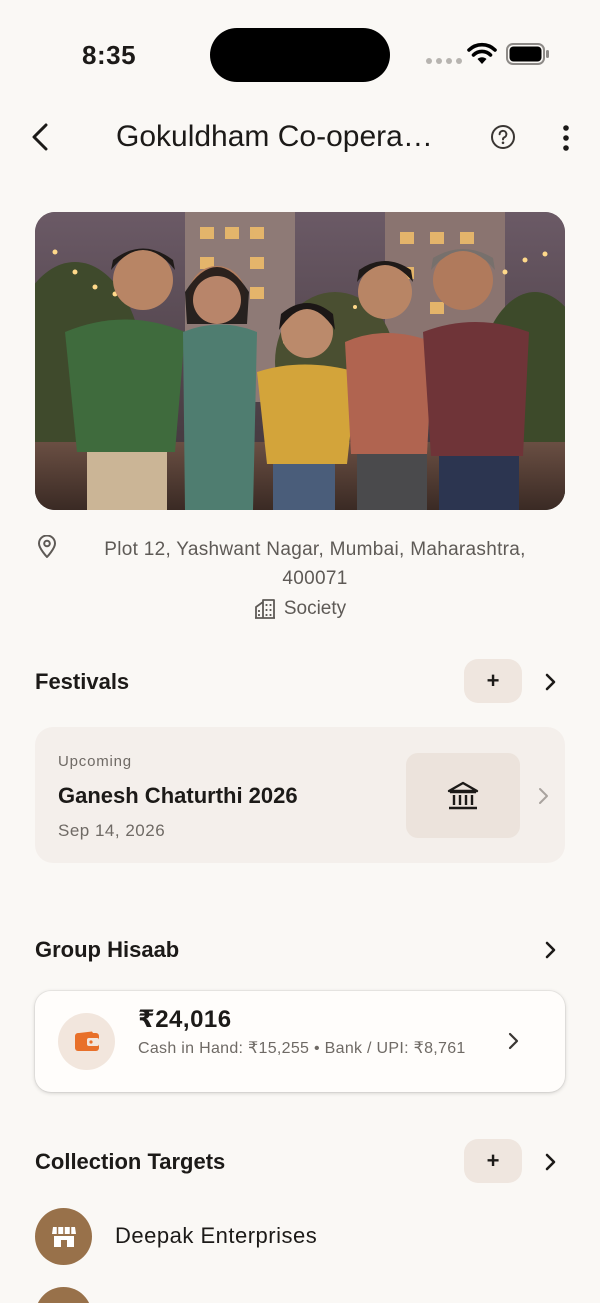  Describe the element at coordinates (513, 1041) in the screenshot. I see `hisaab-card-chevron-icon` at that location.